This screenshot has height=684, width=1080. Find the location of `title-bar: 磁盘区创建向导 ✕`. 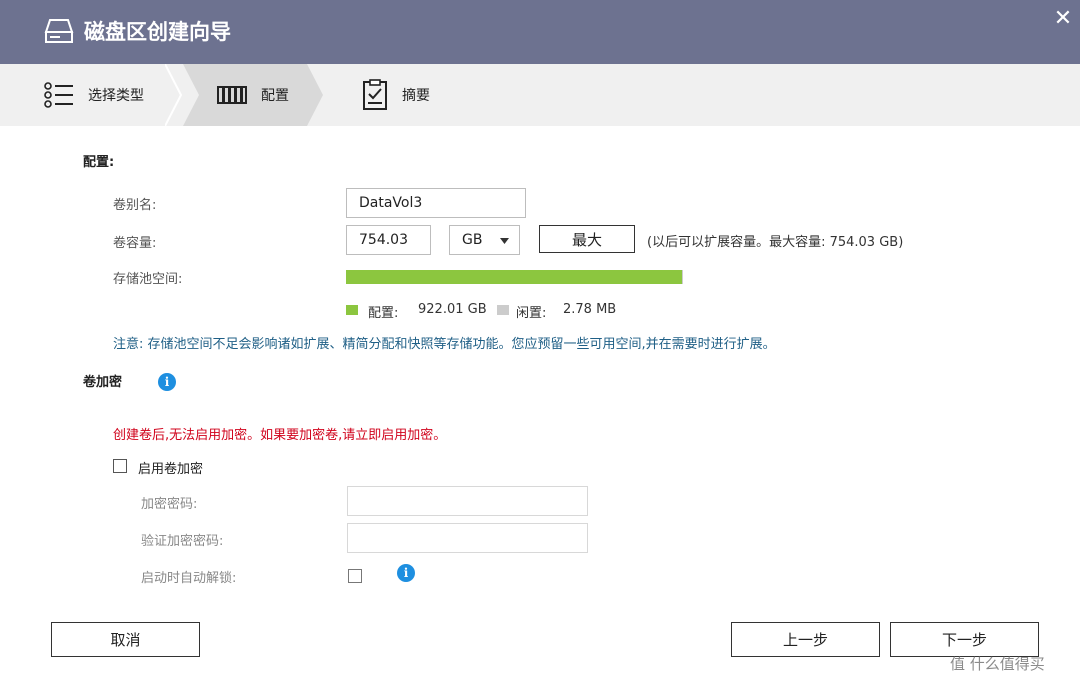

title-bar: 磁盘区创建向导 ✕ is located at coordinates (540, 32).